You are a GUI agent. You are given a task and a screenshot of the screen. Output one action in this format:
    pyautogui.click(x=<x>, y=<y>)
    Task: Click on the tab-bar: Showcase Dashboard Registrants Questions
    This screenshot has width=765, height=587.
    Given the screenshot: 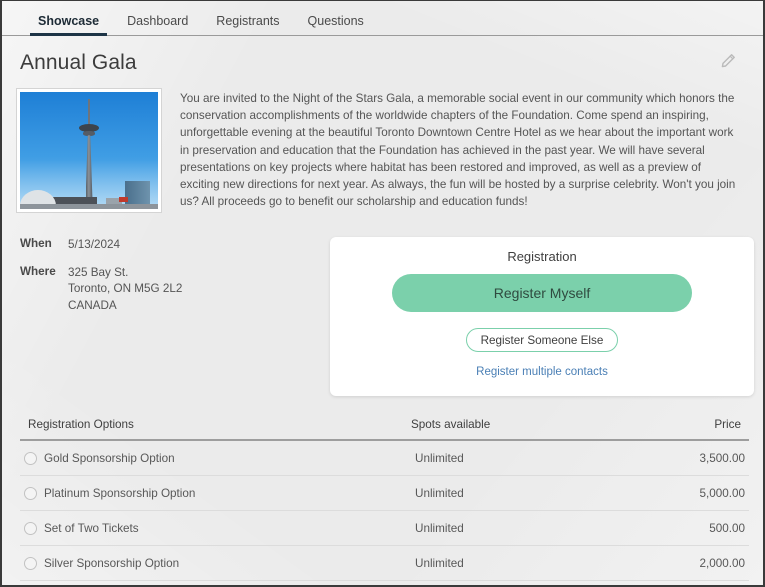 What is the action you would take?
    pyautogui.click(x=382, y=18)
    